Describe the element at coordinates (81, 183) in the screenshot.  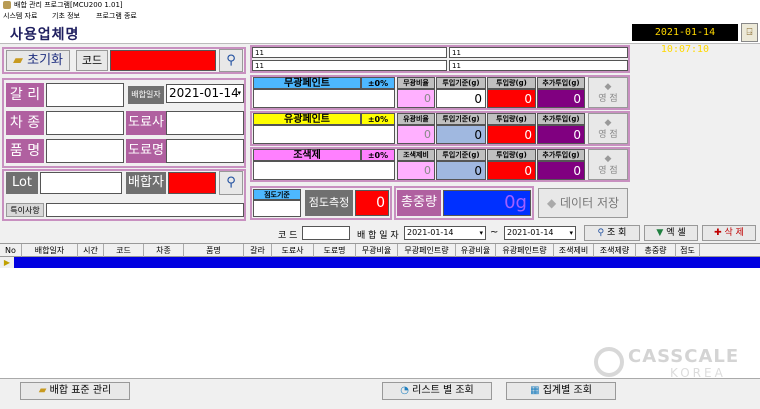
I see `lot-input` at that location.